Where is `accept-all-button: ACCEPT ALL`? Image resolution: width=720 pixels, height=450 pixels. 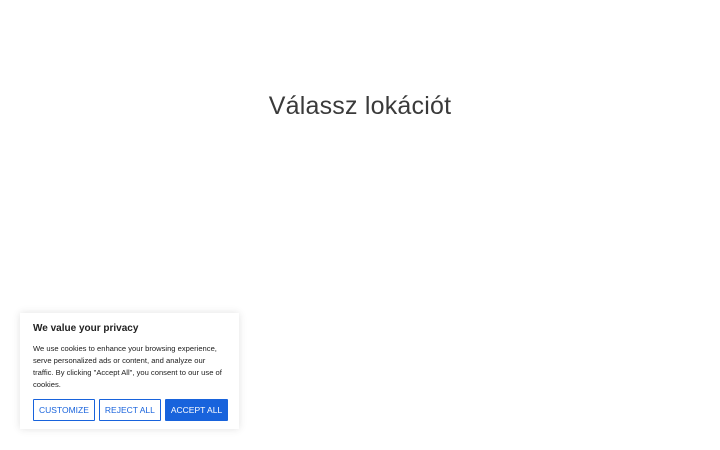 accept-all-button: ACCEPT ALL is located at coordinates (196, 410).